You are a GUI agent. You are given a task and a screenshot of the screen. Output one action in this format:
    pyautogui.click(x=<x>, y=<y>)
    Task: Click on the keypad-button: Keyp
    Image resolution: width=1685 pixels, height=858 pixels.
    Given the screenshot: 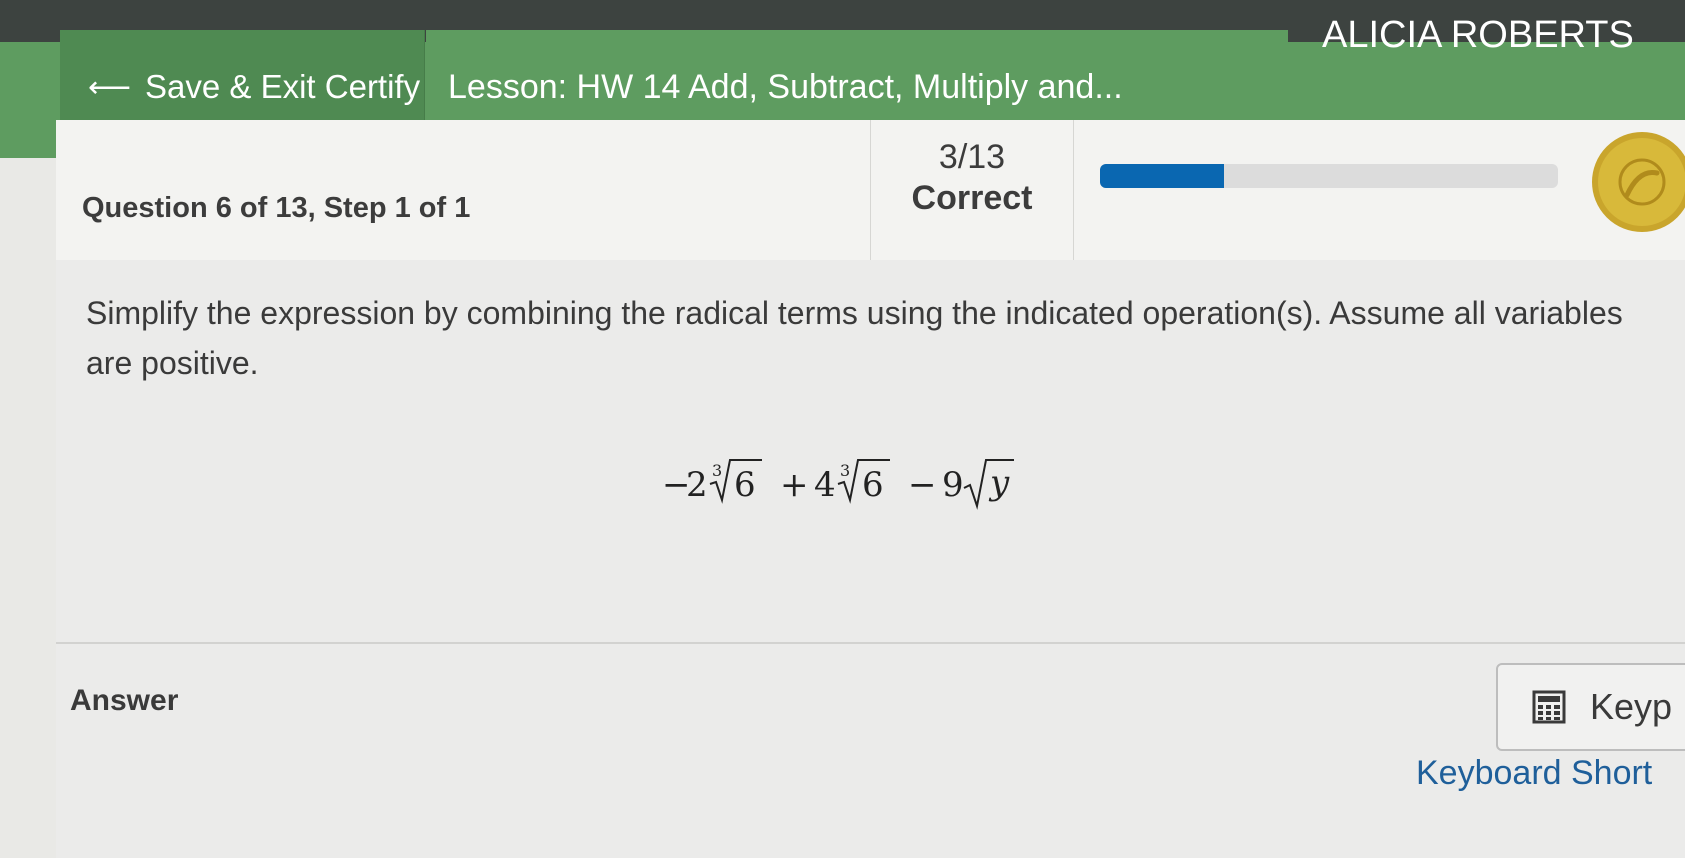 What is the action you would take?
    pyautogui.click(x=1590, y=707)
    